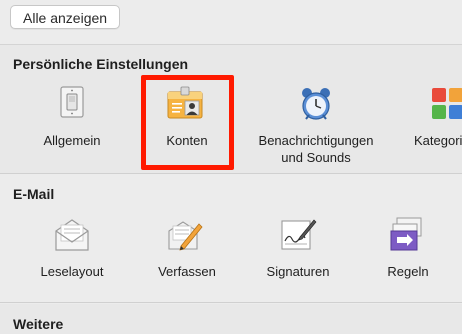 The image size is (462, 334). I want to click on pref-notifications-label-line1: Benachrichtigungen, so click(316, 140).